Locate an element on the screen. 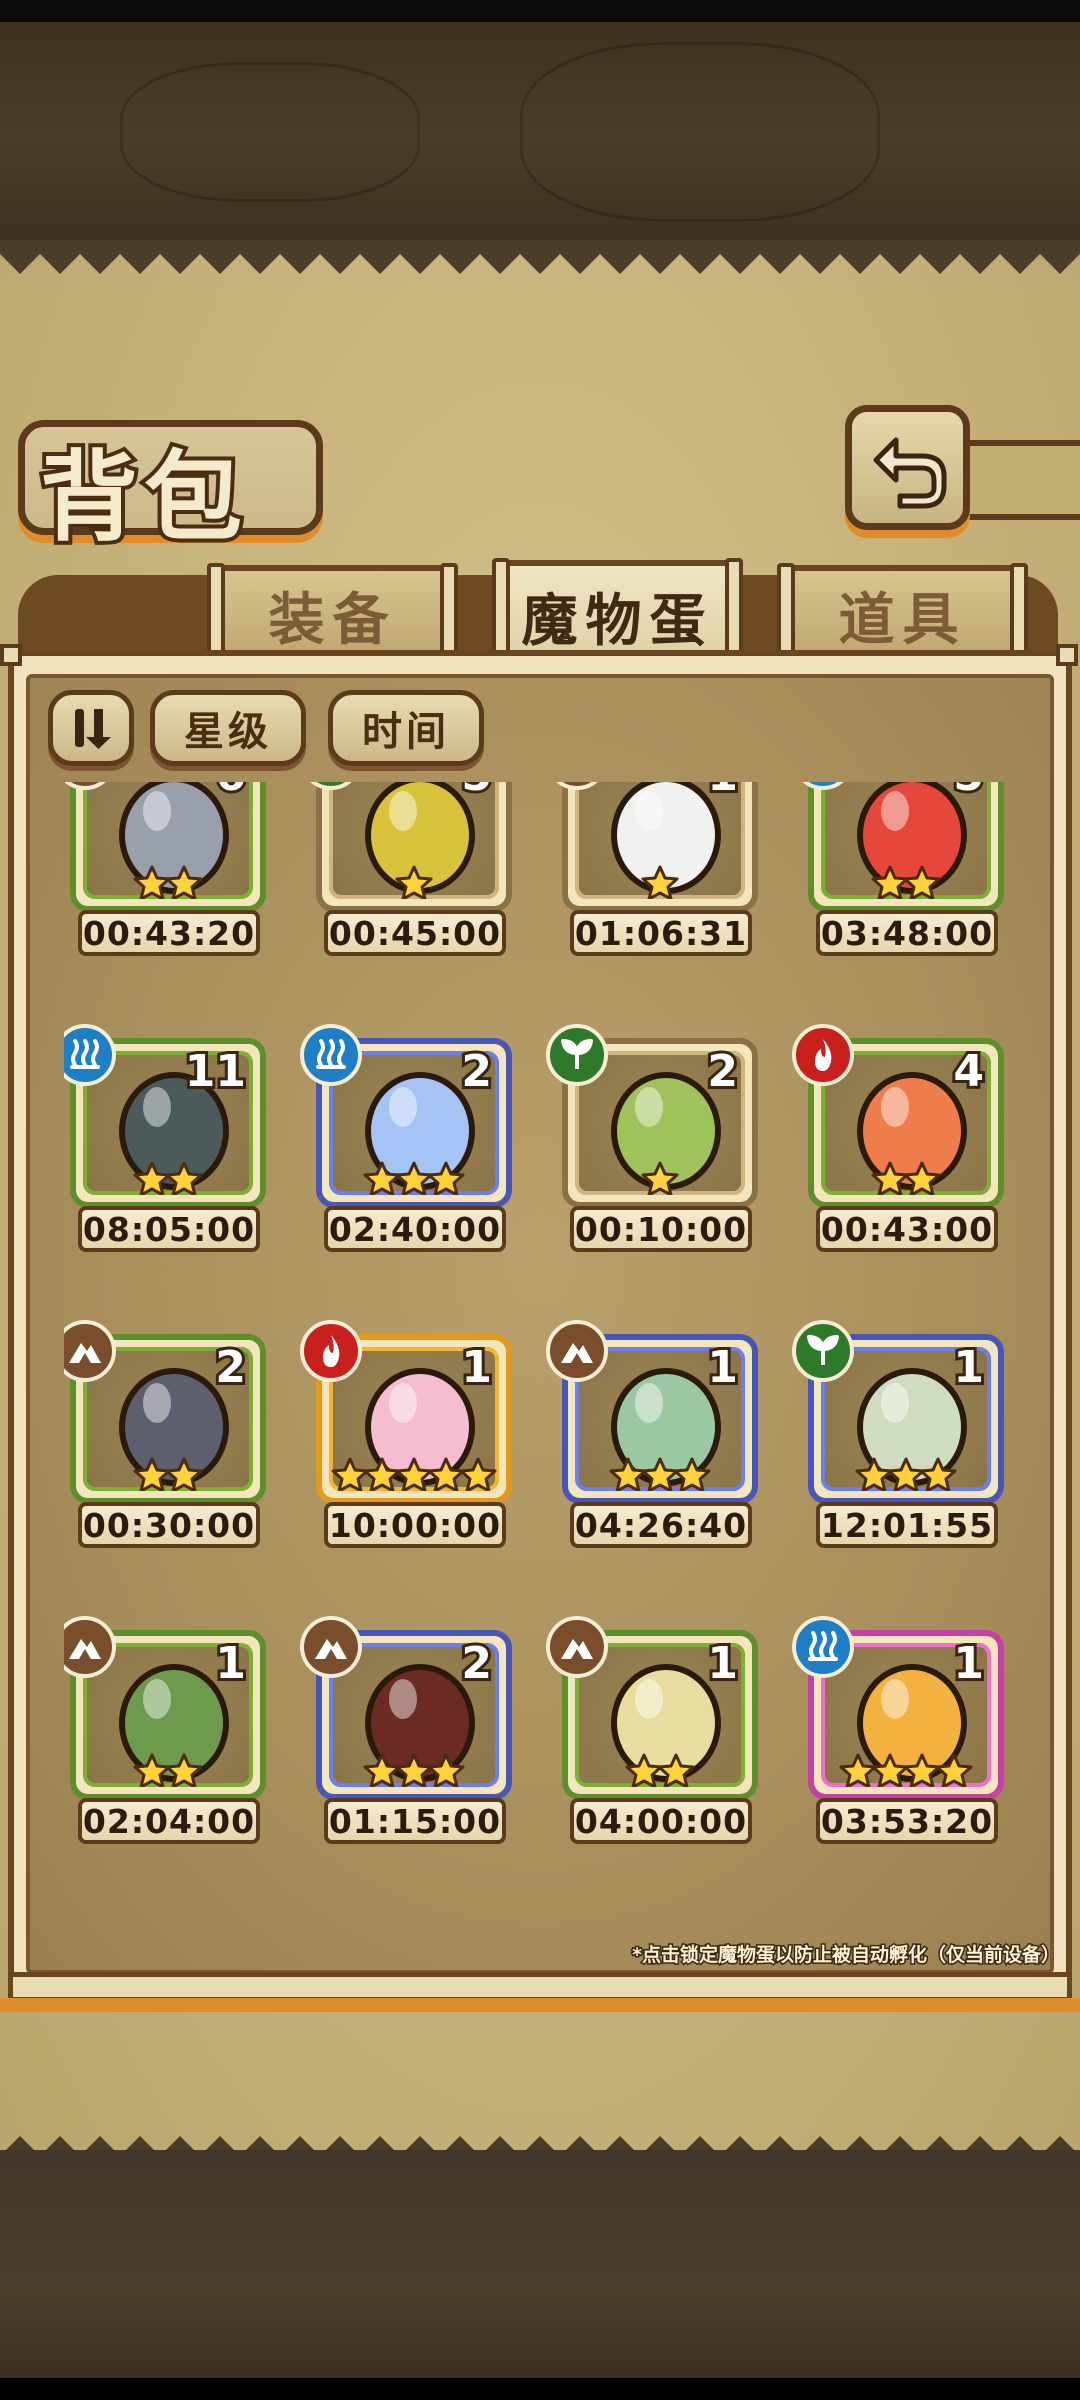 This screenshot has width=1080, height=2400. hatch-timer: 00:30:00 is located at coordinates (169, 1525).